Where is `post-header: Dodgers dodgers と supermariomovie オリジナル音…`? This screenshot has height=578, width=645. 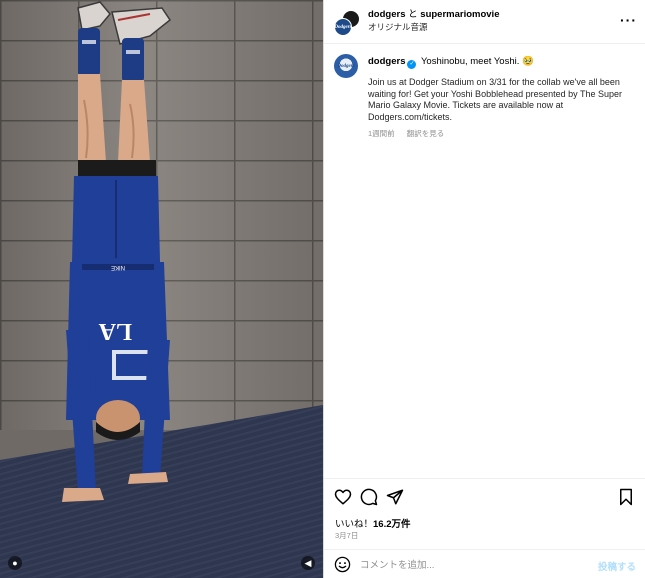
post-header: Dodgers dodgers と supermariomovie オリジナル音… is located at coordinates (484, 22).